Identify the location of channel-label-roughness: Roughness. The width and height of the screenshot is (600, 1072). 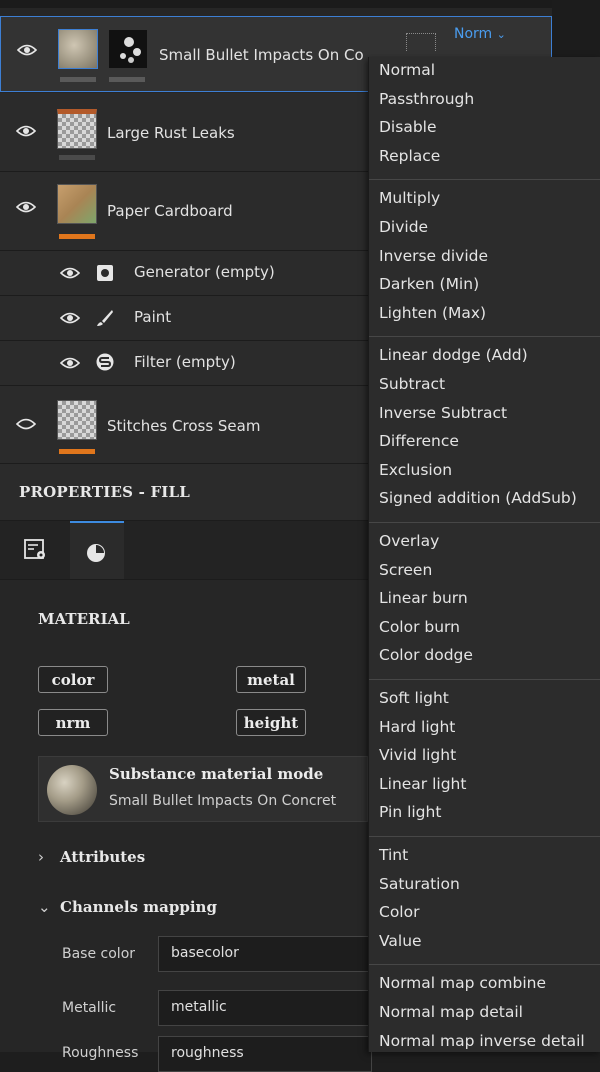
(100, 1053).